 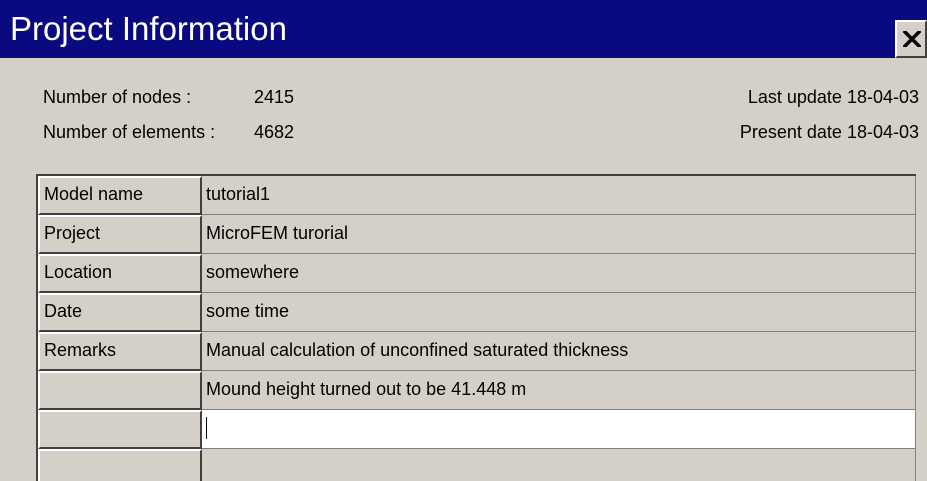 What do you see at coordinates (120, 312) in the screenshot?
I see `row-header-cell: Date` at bounding box center [120, 312].